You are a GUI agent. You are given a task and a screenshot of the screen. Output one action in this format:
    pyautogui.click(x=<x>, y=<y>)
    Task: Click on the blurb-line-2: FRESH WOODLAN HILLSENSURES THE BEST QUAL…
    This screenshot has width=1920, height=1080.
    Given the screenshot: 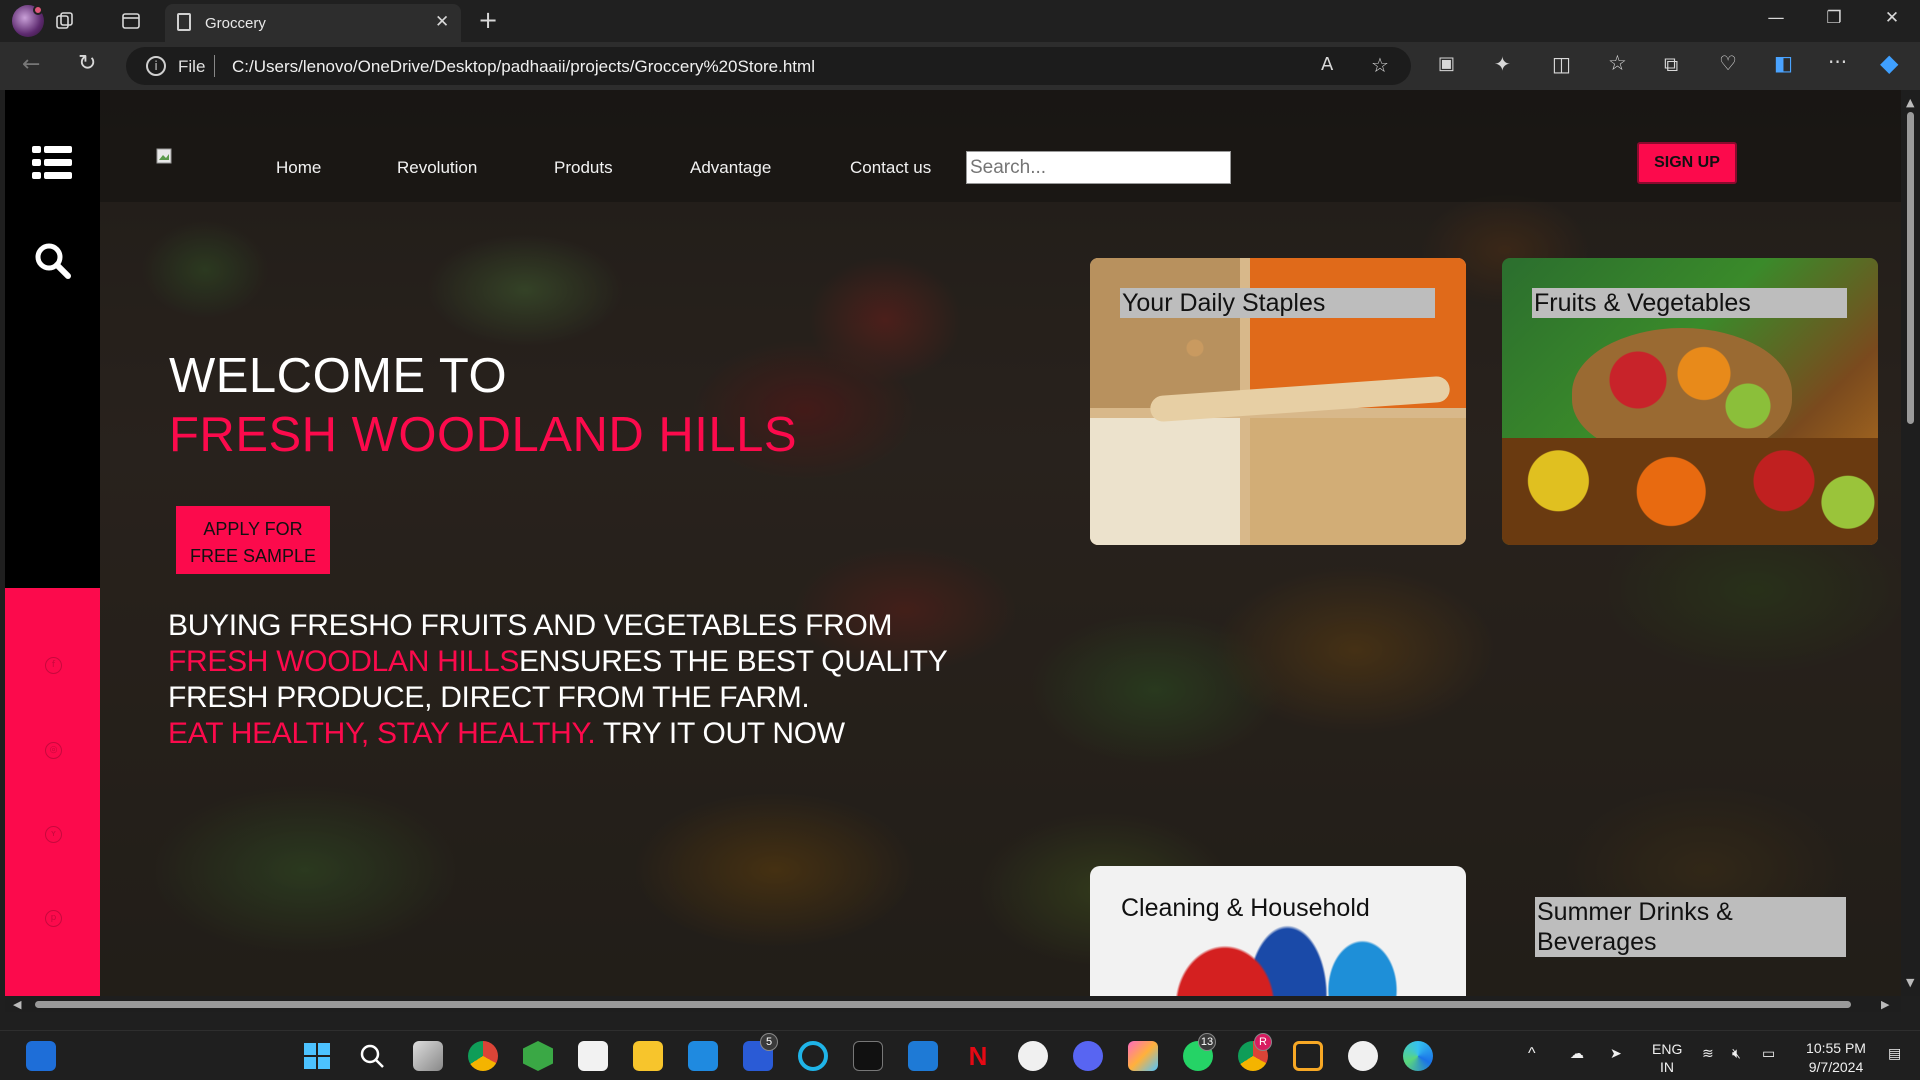 What is the action you would take?
    pyautogui.click(x=558, y=662)
    